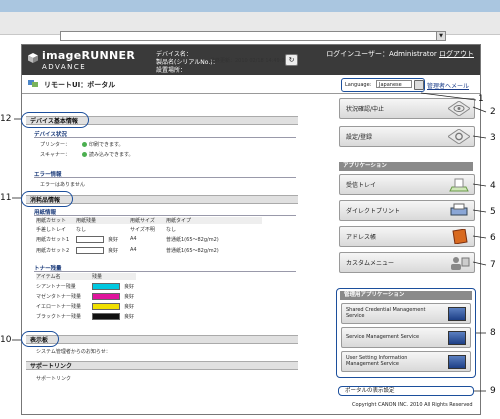 The image size is (500, 419). What do you see at coordinates (493, 238) in the screenshot?
I see `callout-6: 6` at bounding box center [493, 238].